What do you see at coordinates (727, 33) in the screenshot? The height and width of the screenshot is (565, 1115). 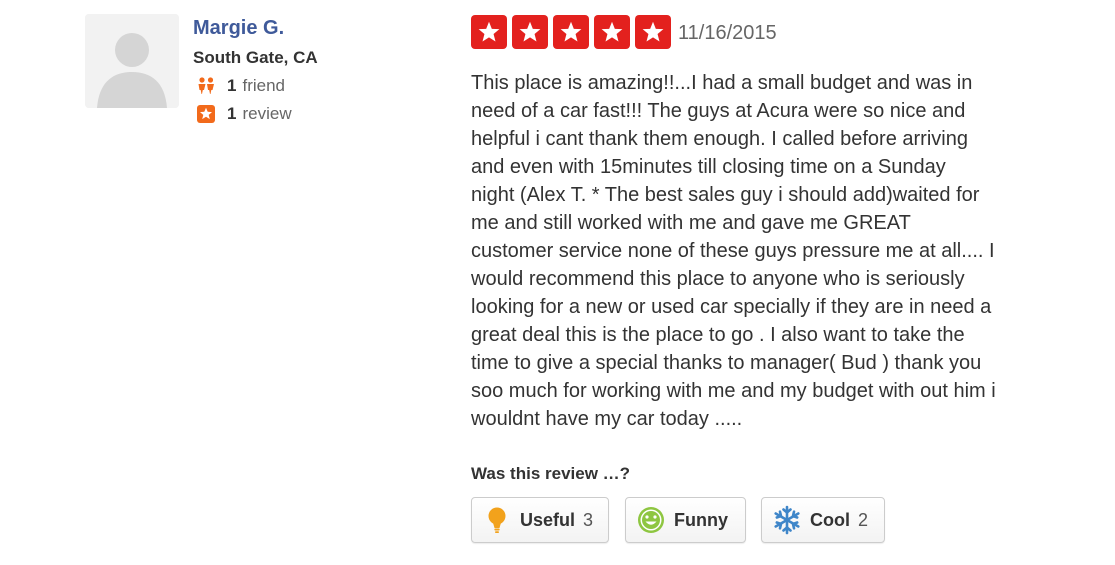 I see `review-date: 11/16/2015` at bounding box center [727, 33].